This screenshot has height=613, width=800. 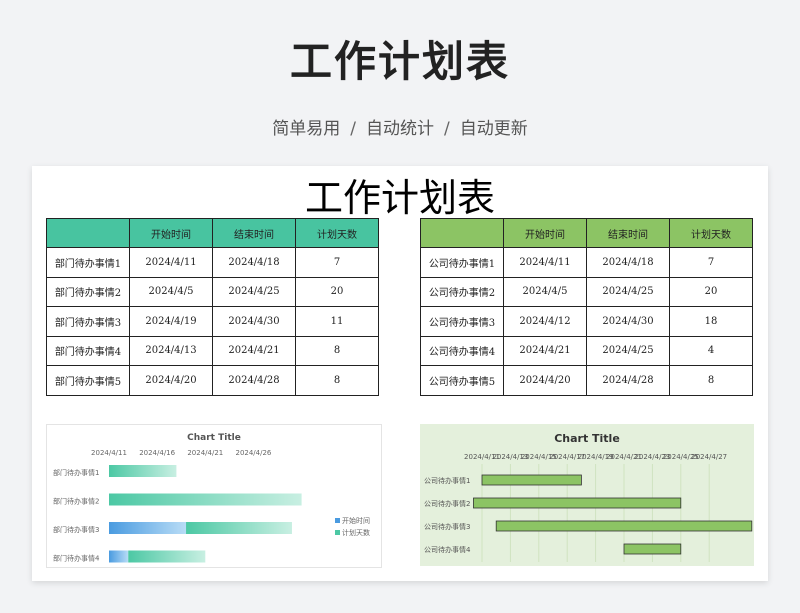 I want to click on table-cell: 部门待办事情3, so click(x=88, y=321).